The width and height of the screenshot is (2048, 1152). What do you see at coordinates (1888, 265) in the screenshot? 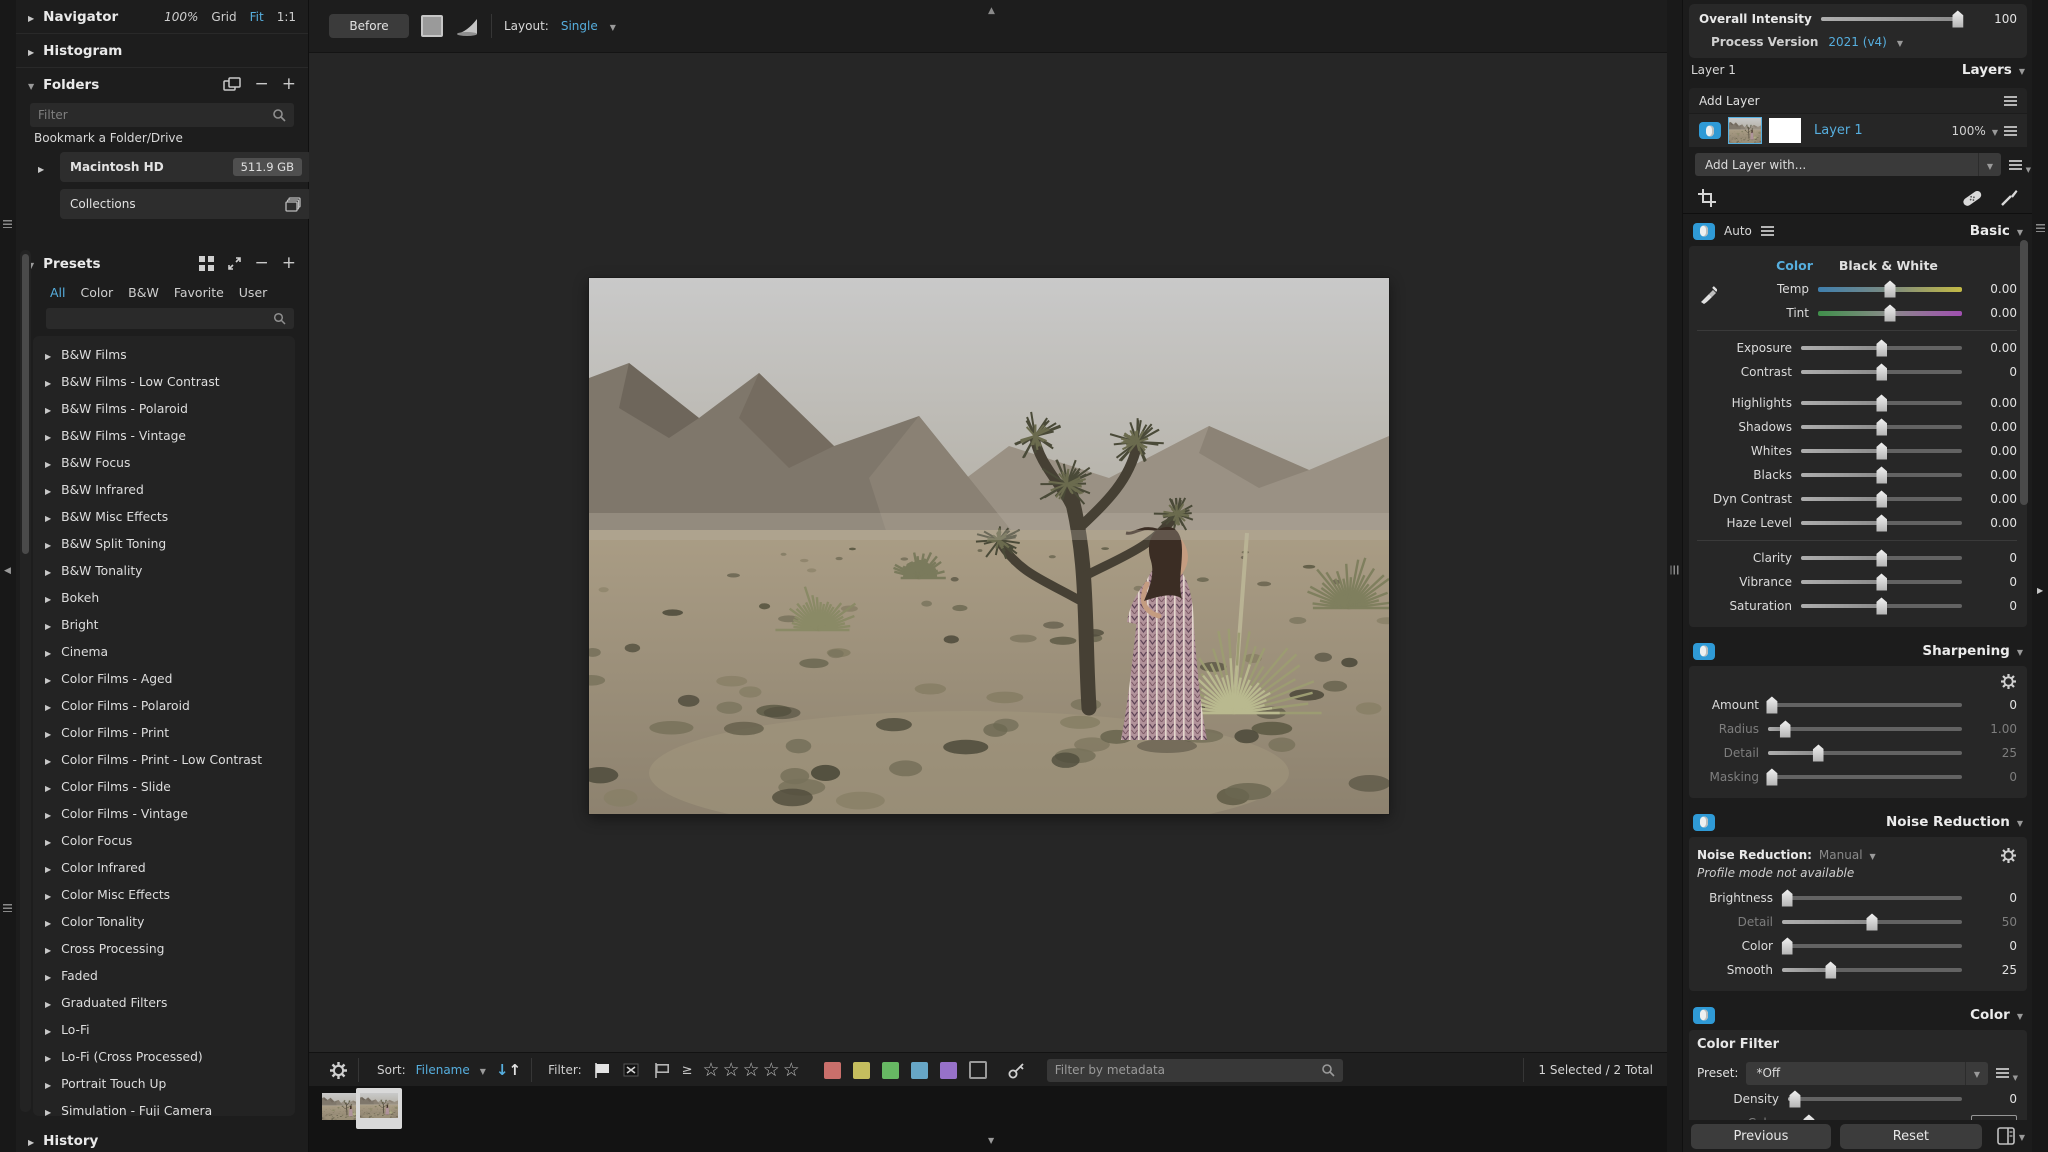
I see `wb-tab-black-white: Black & White` at bounding box center [1888, 265].